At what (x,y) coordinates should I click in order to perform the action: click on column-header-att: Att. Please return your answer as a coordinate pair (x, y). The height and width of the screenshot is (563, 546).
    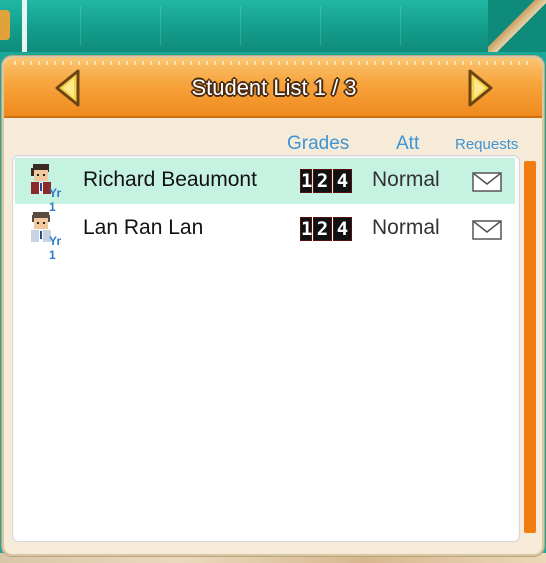
    Looking at the image, I should click on (407, 144).